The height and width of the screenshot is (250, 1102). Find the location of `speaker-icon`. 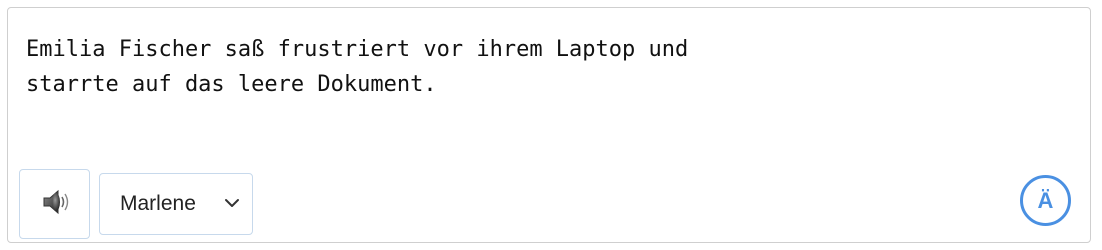

speaker-icon is located at coordinates (55, 204).